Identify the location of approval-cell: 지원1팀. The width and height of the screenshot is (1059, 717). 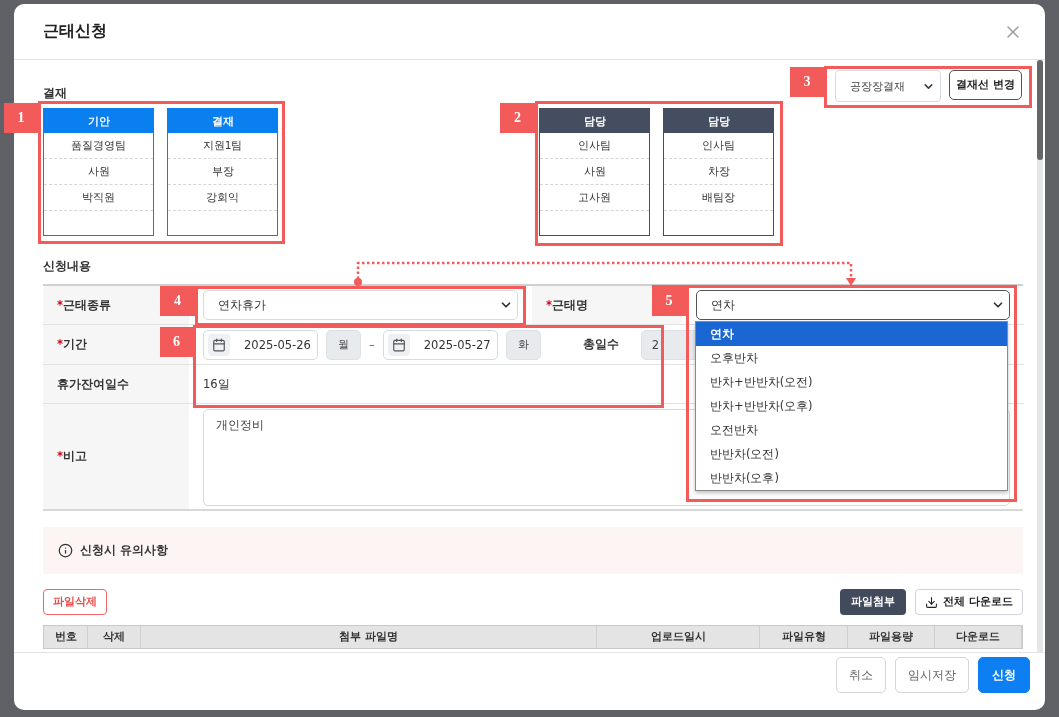
(222, 146).